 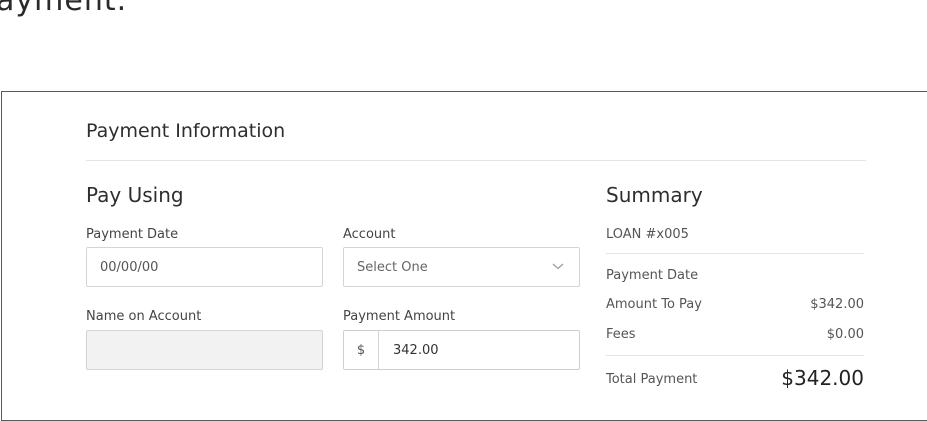 I want to click on total-payment-label: Total Payment, so click(x=652, y=379).